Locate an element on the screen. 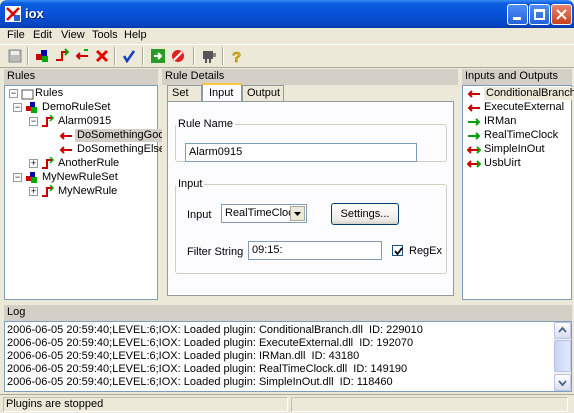 This screenshot has height=413, width=574. check-icon is located at coordinates (129, 56).